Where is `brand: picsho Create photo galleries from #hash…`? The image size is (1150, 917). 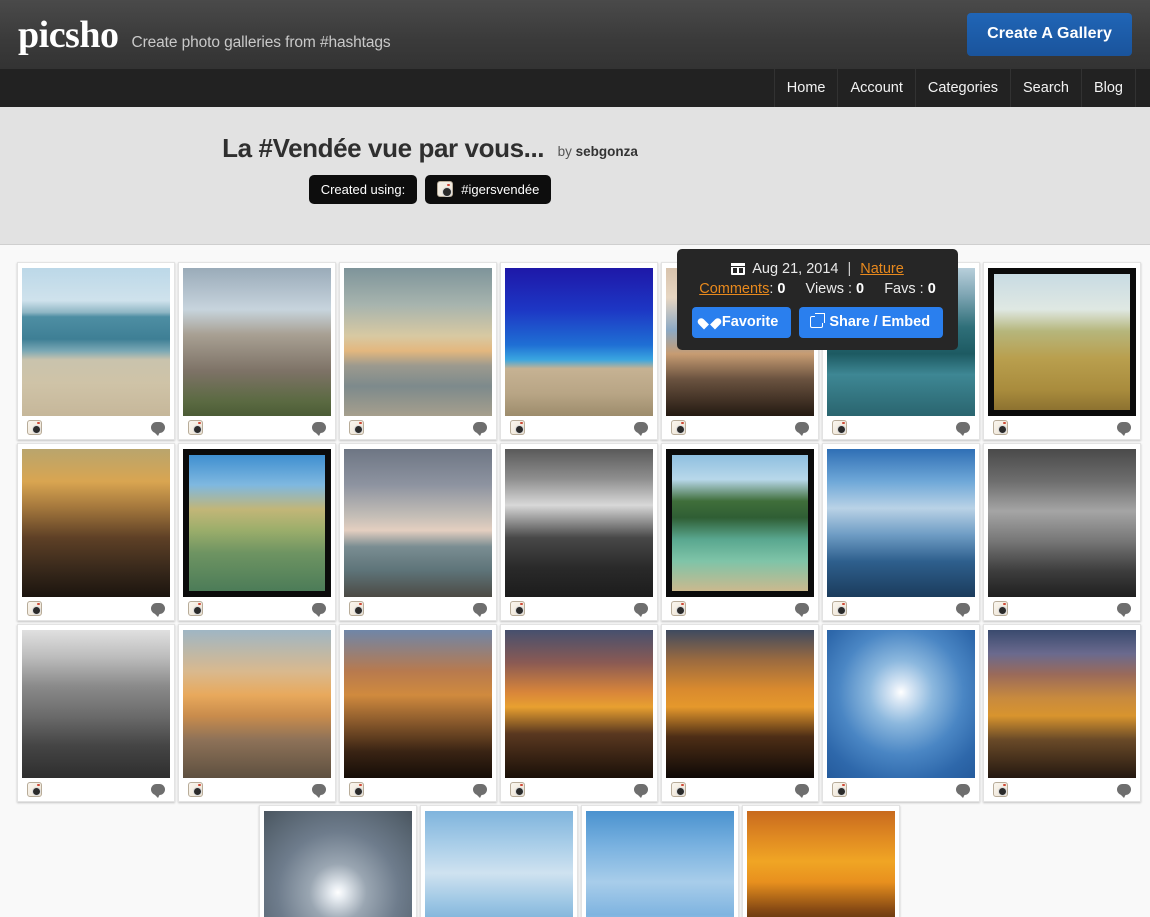
brand: picsho Create photo galleries from #hash… is located at coordinates (204, 35).